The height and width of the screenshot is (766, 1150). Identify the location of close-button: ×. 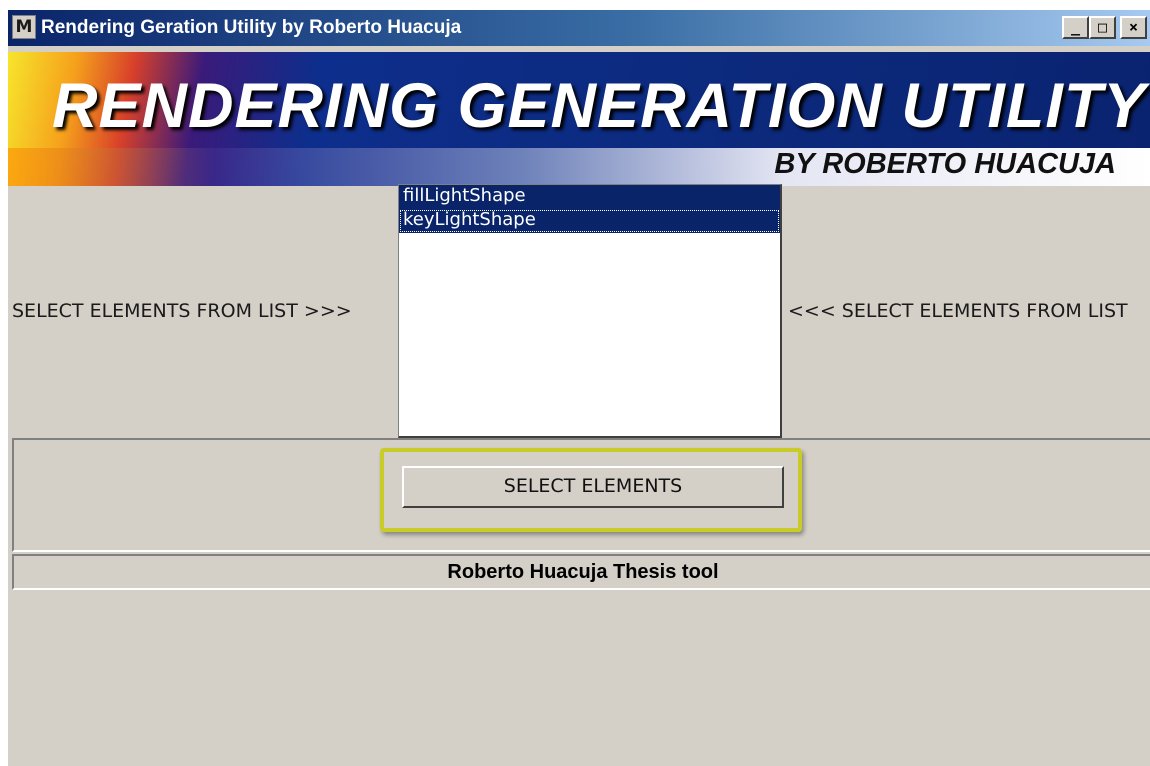
(1133, 27).